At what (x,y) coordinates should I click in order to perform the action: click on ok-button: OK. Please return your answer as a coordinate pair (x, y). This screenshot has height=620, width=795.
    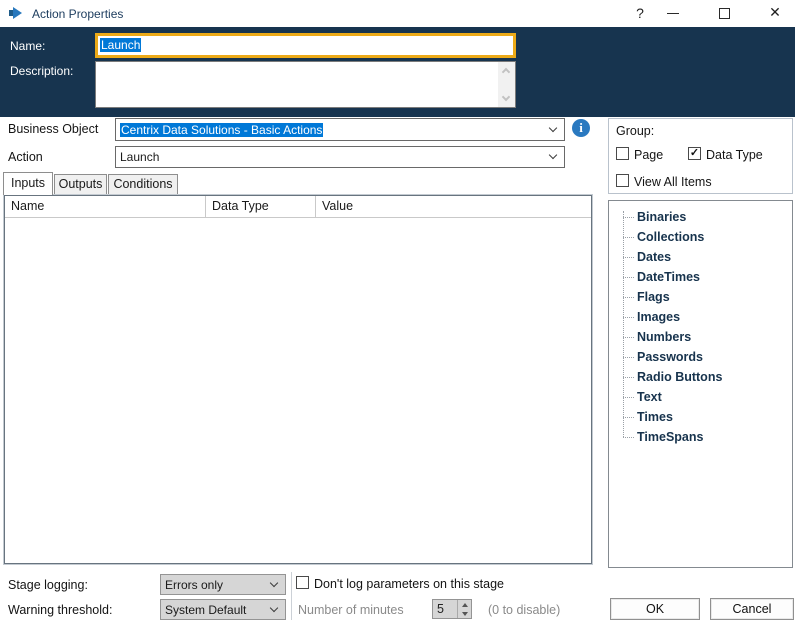
    Looking at the image, I should click on (655, 609).